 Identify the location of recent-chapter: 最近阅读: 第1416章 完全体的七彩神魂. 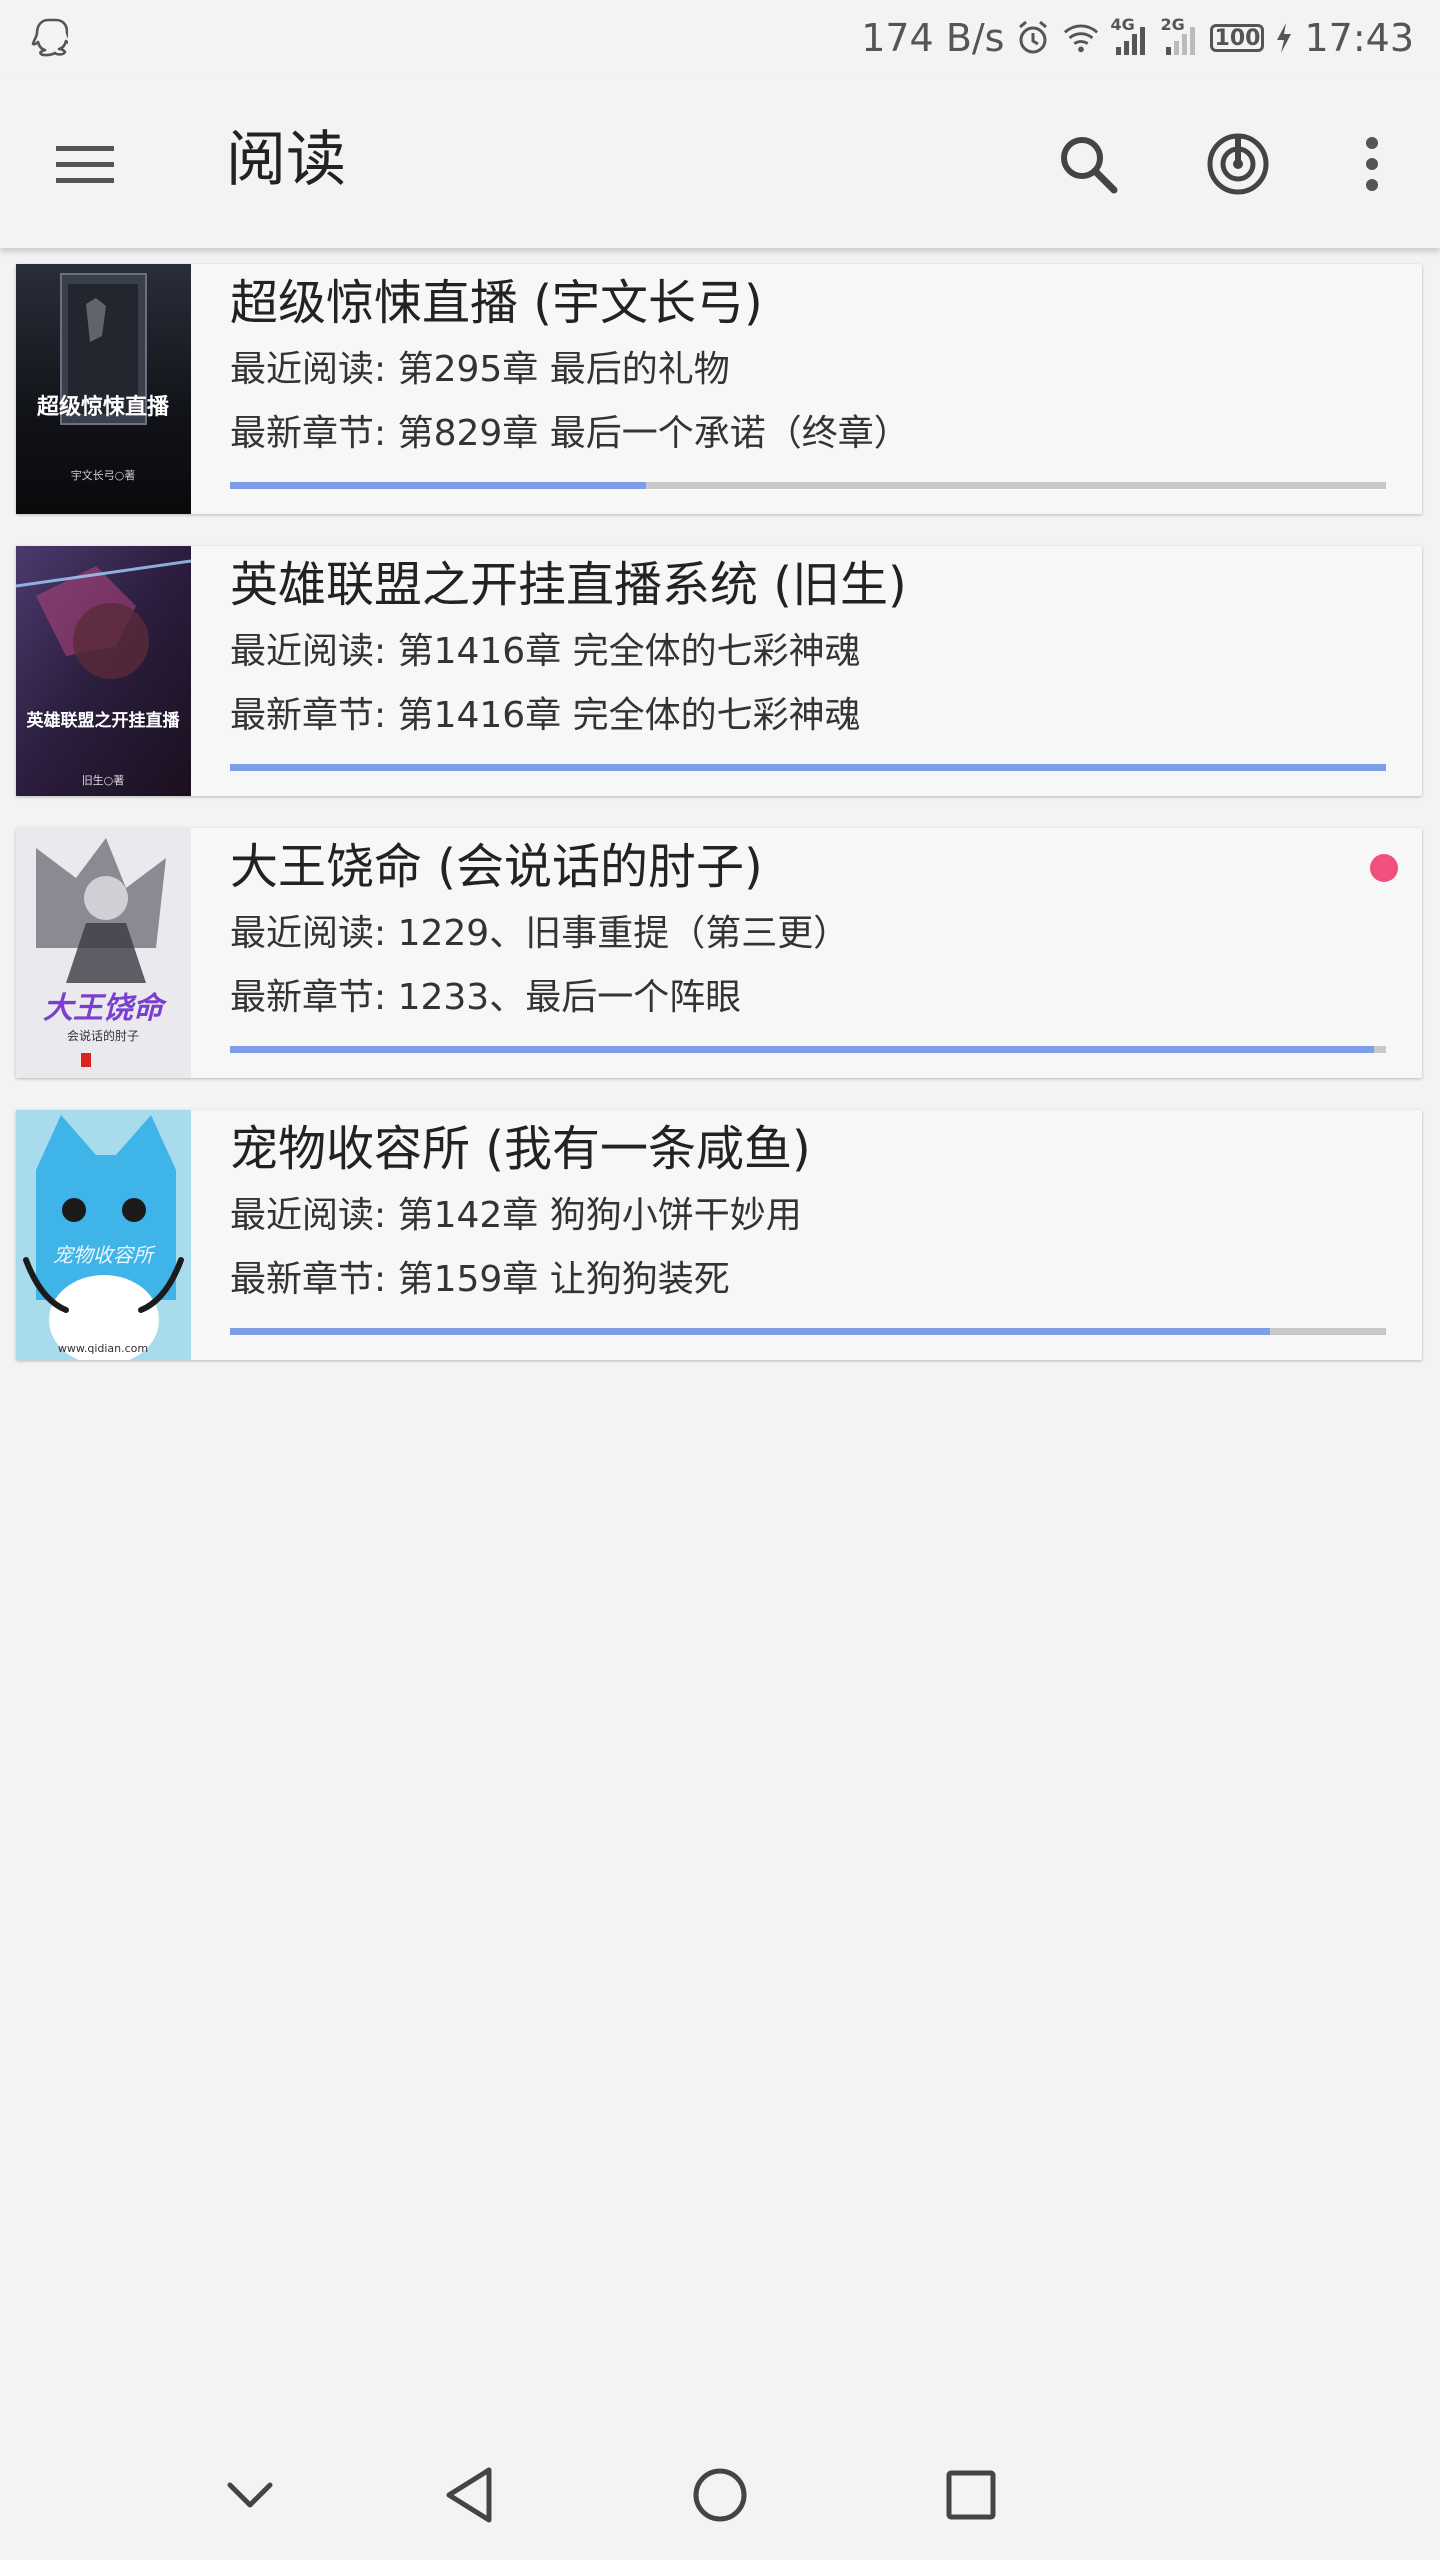
(545, 651).